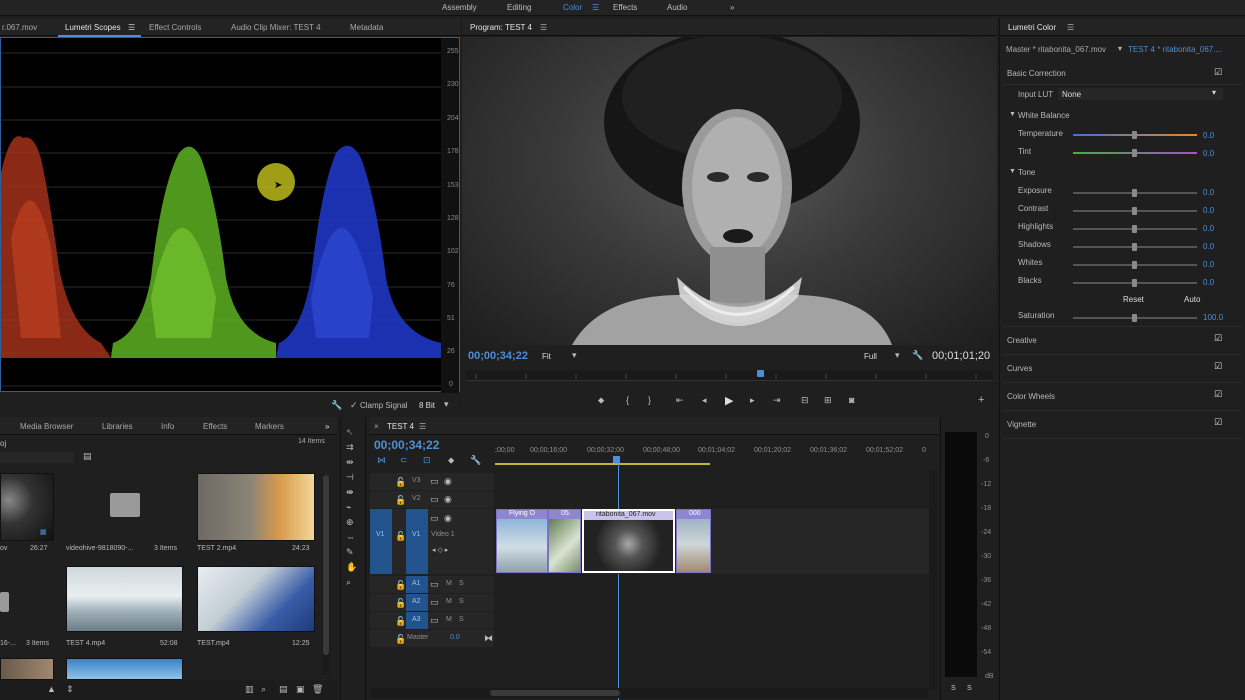 Image resolution: width=1245 pixels, height=700 pixels. I want to click on step-forward-icon: ▸, so click(752, 400).